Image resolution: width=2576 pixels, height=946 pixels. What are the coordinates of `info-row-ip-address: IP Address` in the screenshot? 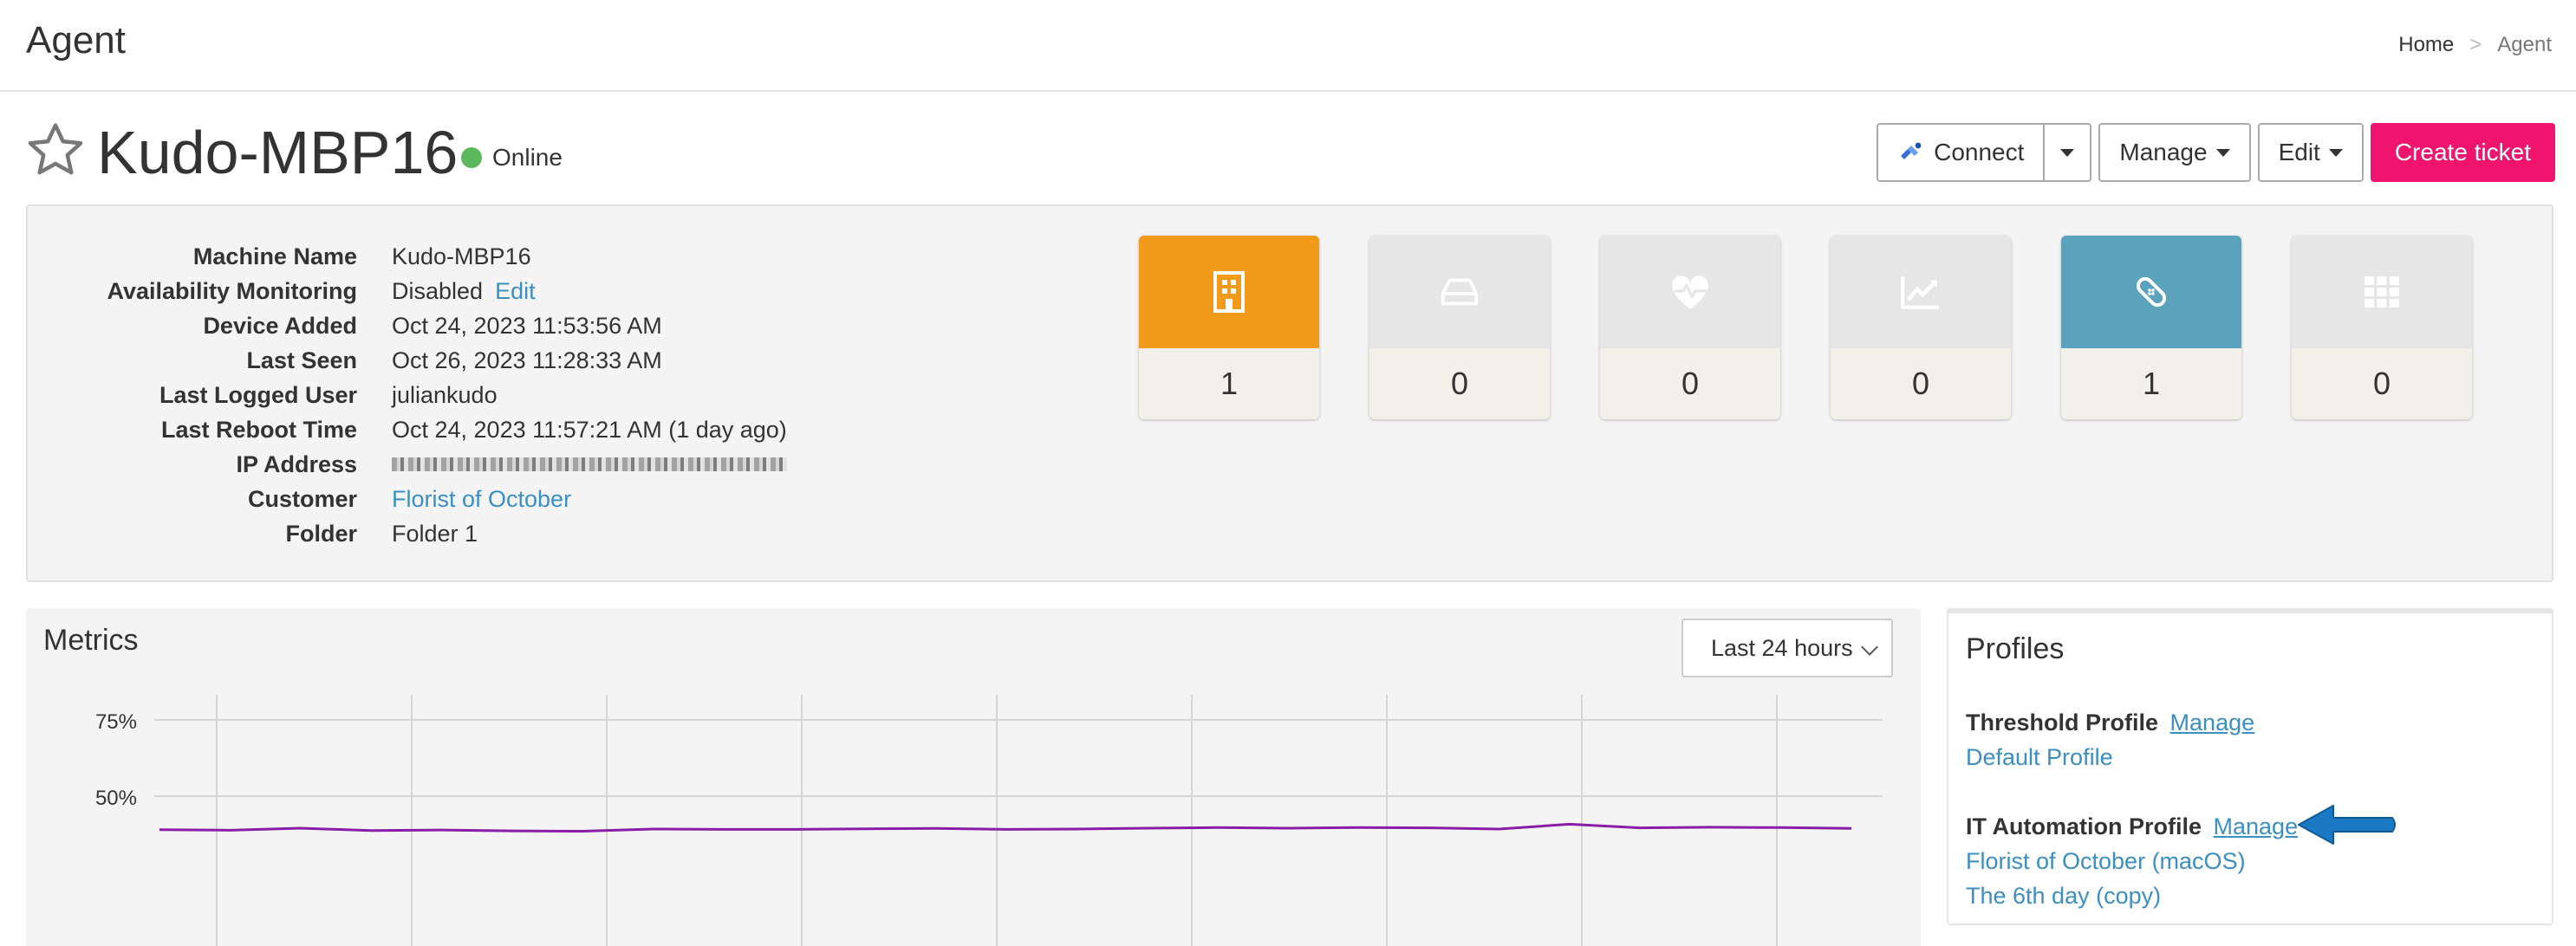 It's located at (407, 465).